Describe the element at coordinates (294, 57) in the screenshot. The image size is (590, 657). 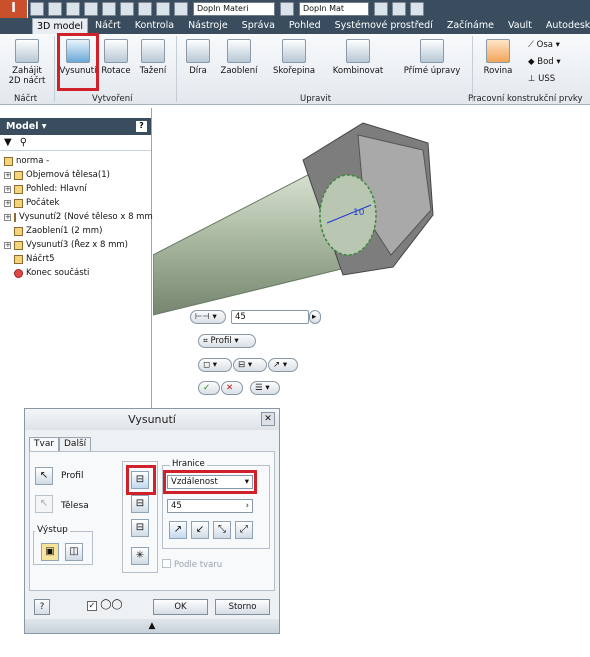
I see `shell-button: Skořepina` at that location.